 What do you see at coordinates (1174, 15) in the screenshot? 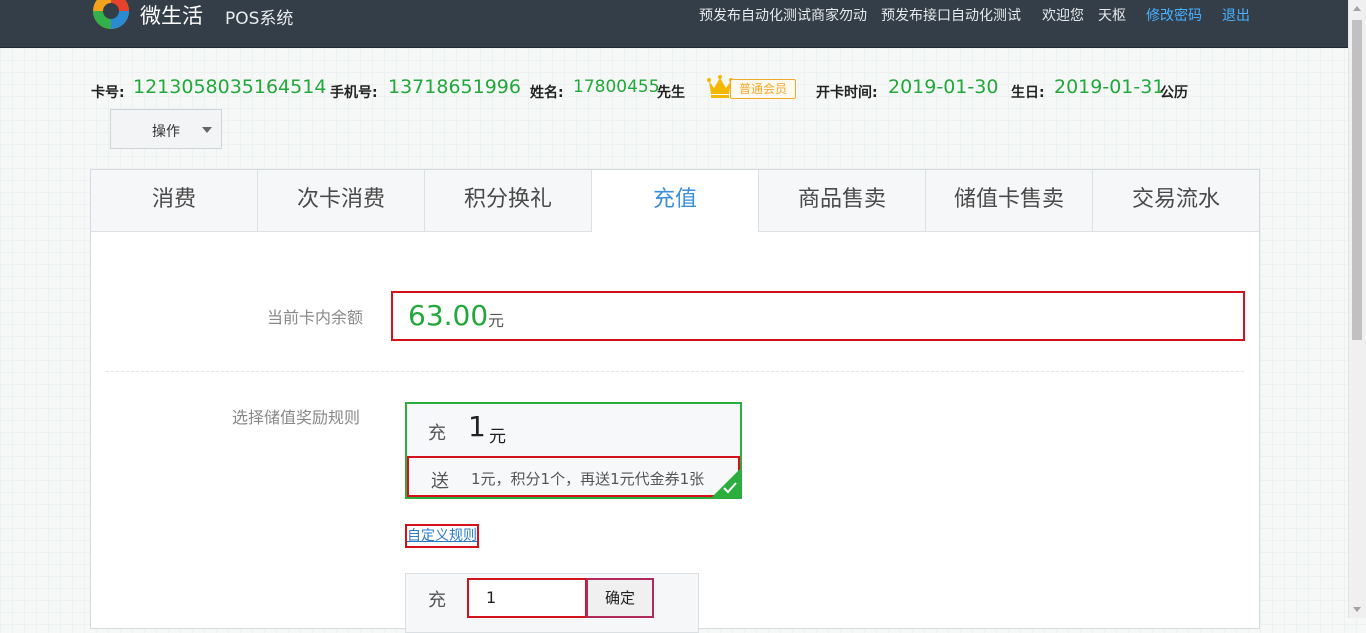
I see `change-password-link: 修改密码` at bounding box center [1174, 15].